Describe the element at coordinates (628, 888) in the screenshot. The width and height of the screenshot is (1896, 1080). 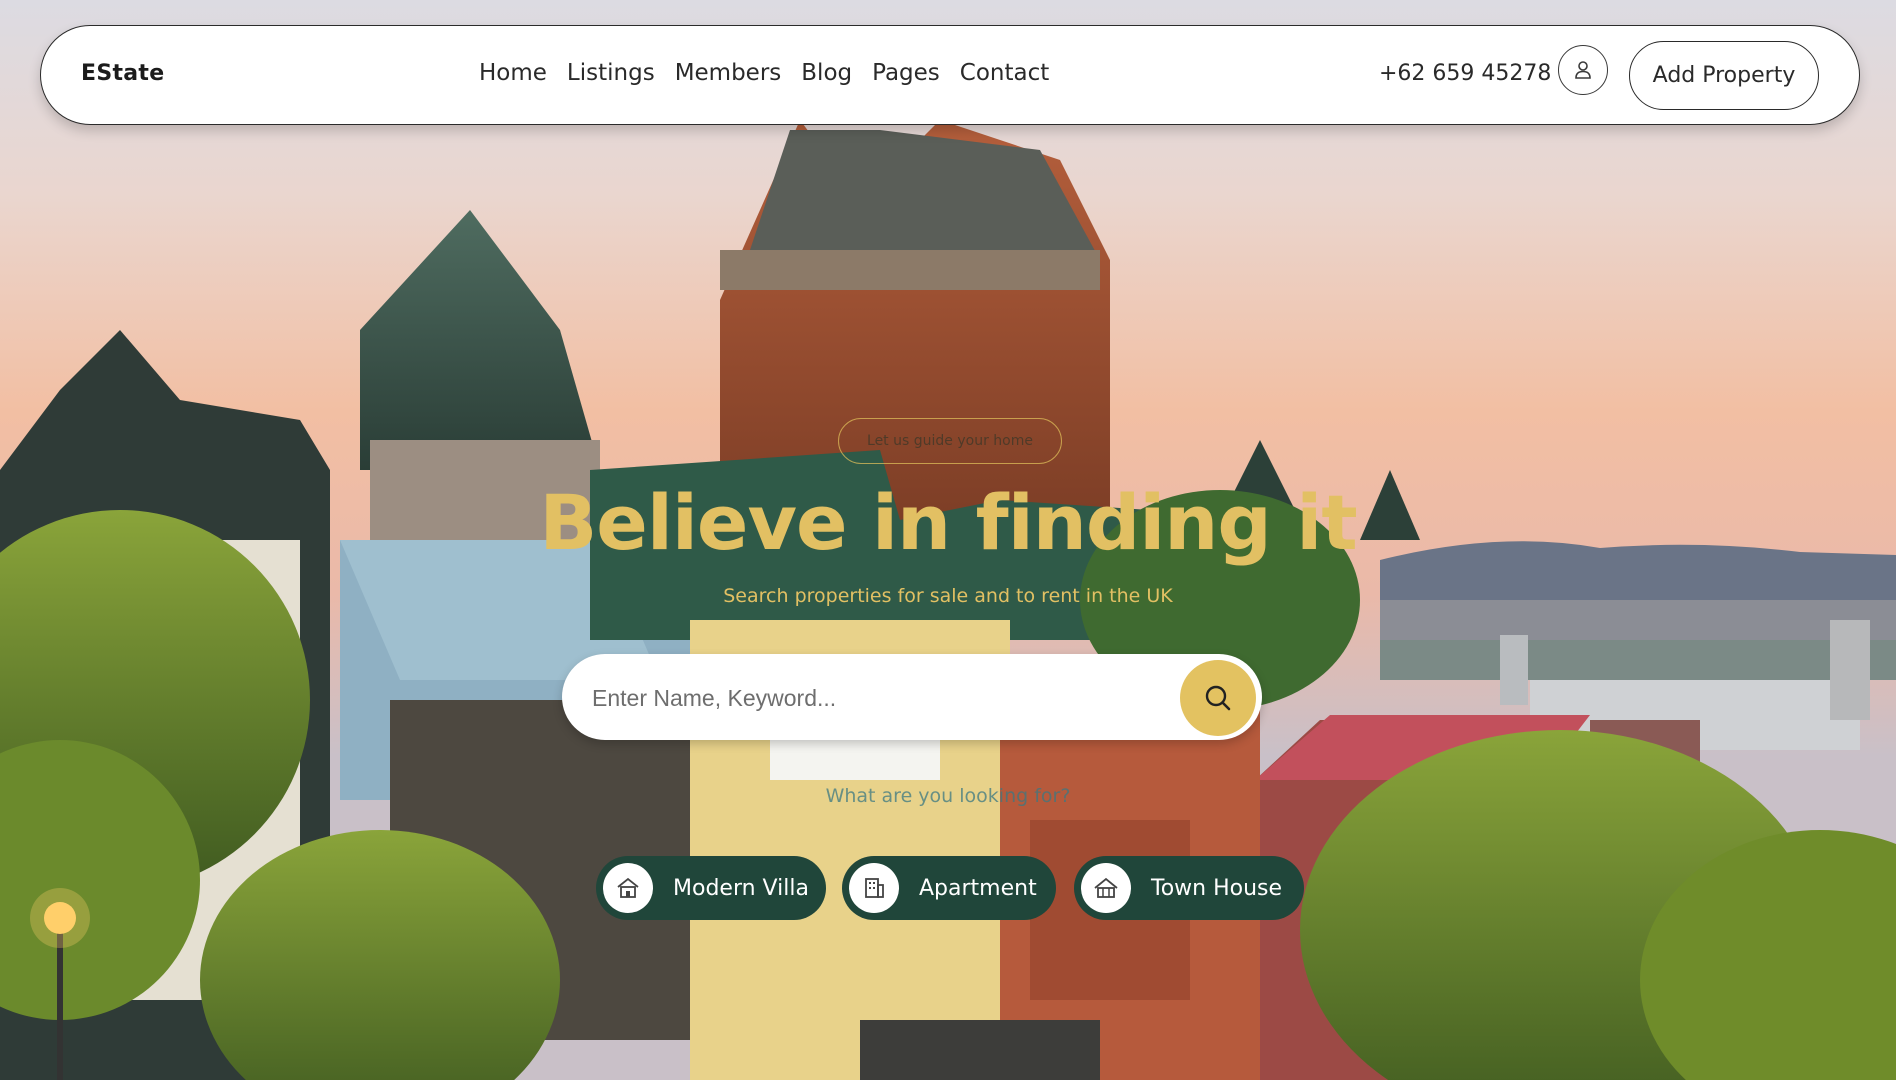
I see `villa-icon` at that location.